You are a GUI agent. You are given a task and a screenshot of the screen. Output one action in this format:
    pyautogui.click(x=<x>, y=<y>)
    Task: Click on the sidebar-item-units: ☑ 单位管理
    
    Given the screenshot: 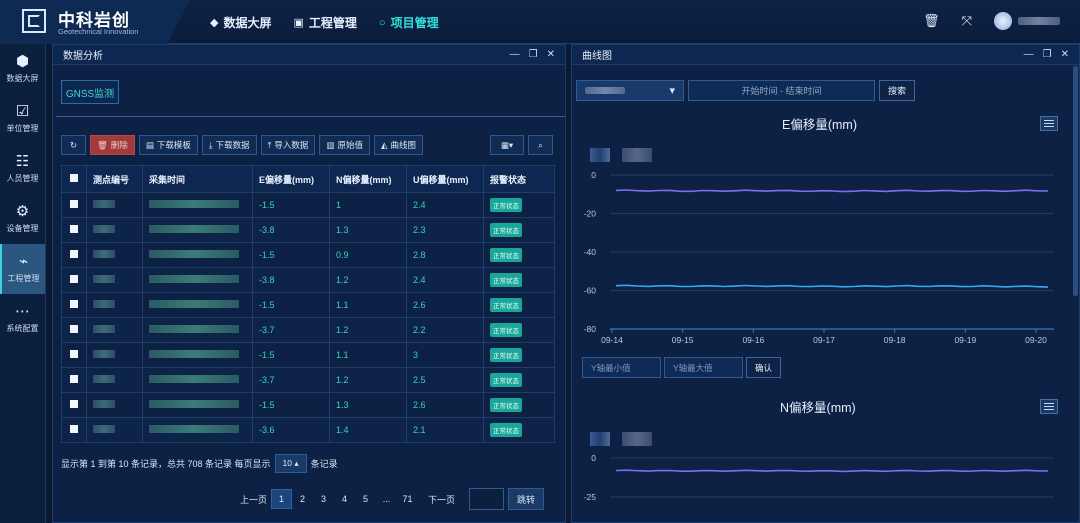 What is the action you would take?
    pyautogui.click(x=22, y=119)
    